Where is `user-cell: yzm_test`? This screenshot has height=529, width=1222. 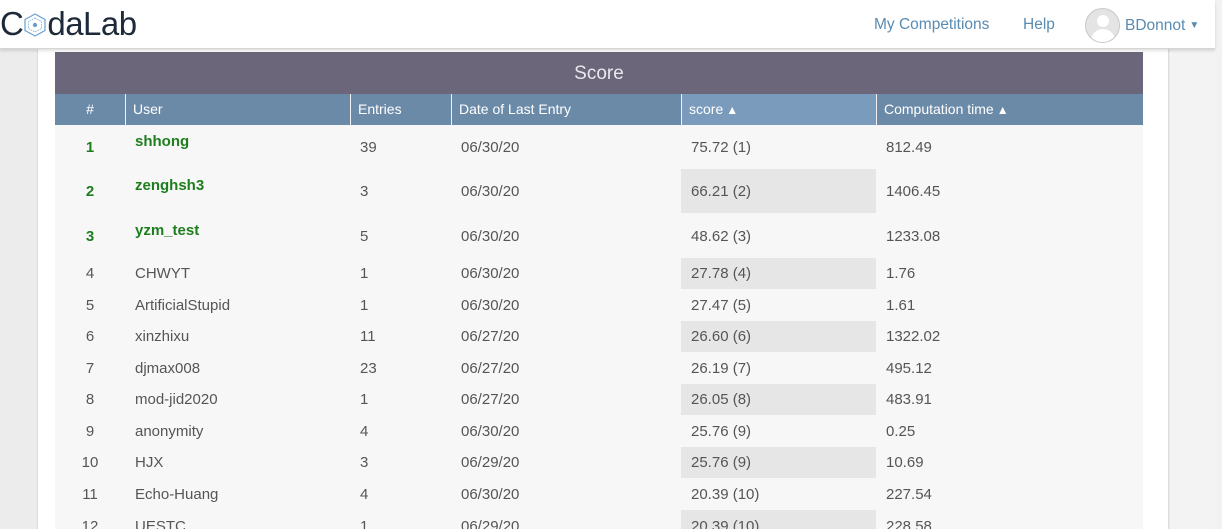 user-cell: yzm_test is located at coordinates (167, 236).